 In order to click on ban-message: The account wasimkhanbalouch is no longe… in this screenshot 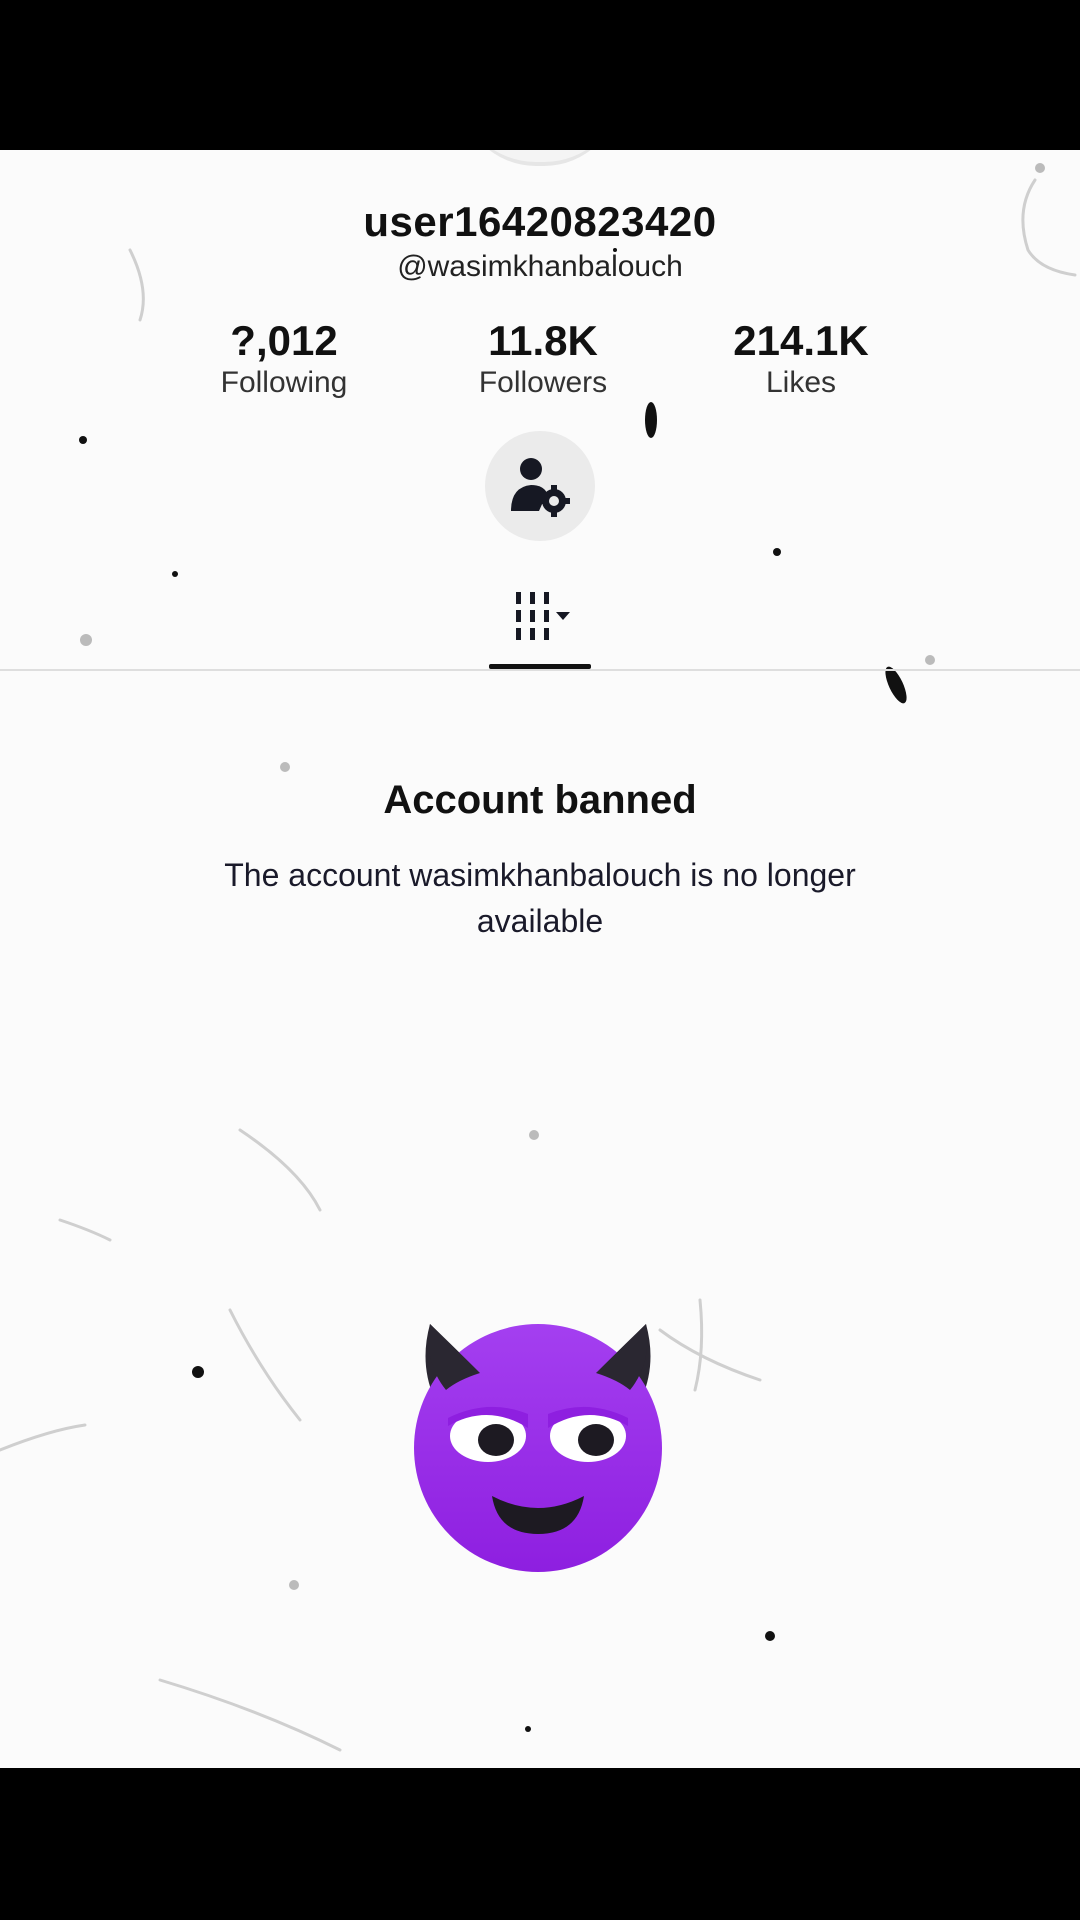, I will do `click(540, 898)`.